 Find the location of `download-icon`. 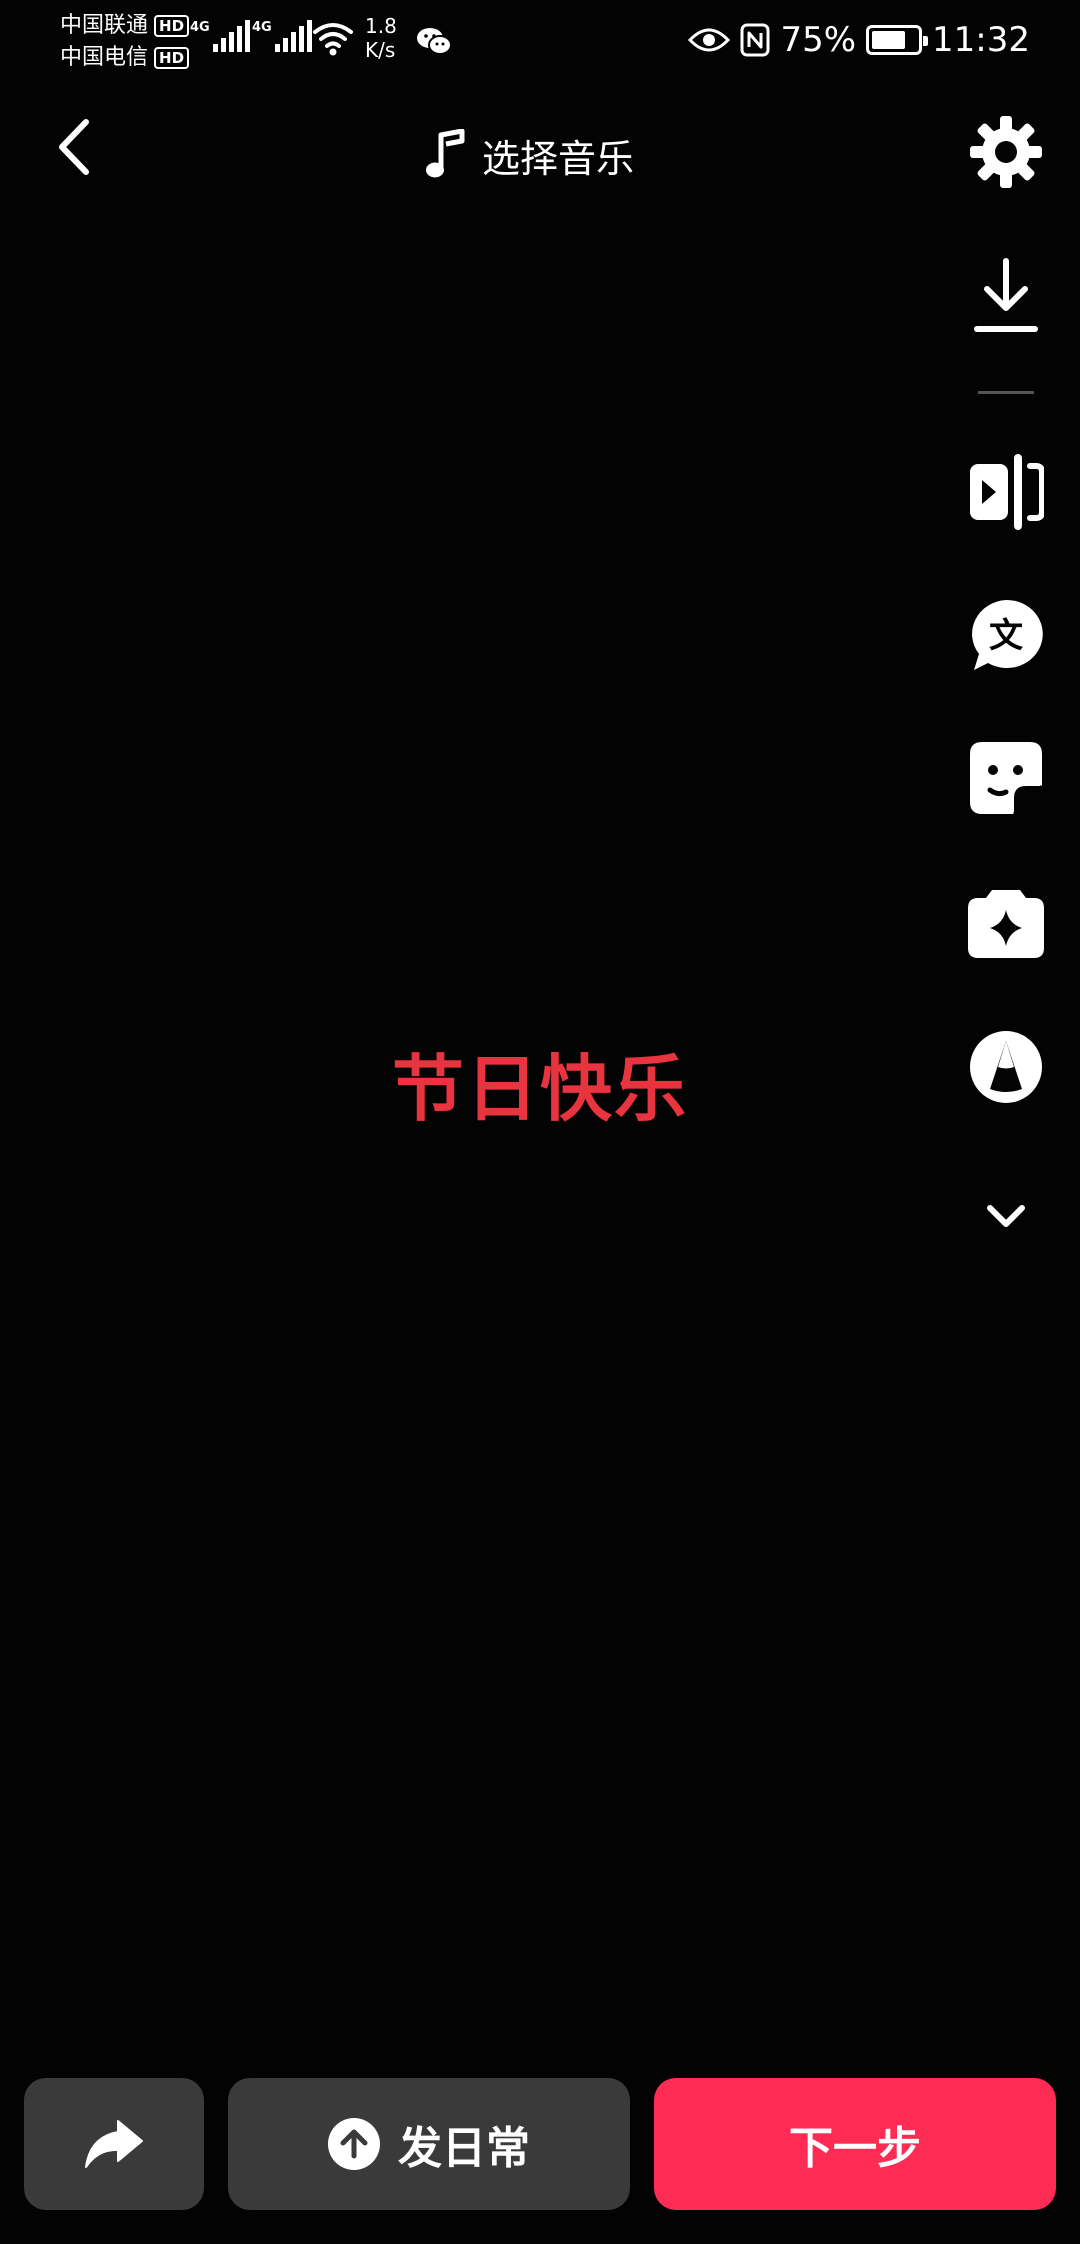

download-icon is located at coordinates (1006, 295).